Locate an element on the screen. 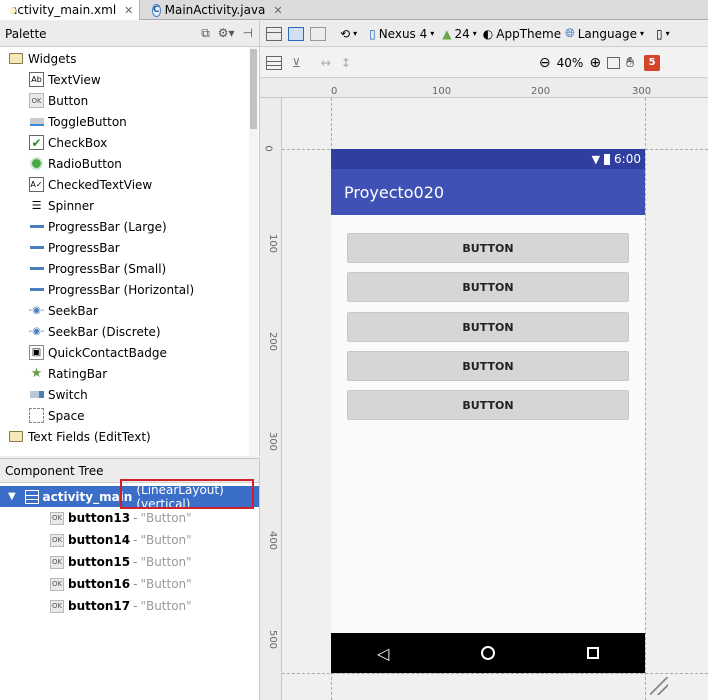 The width and height of the screenshot is (708, 700). ruler-tick-label: 100 is located at coordinates (273, 243).